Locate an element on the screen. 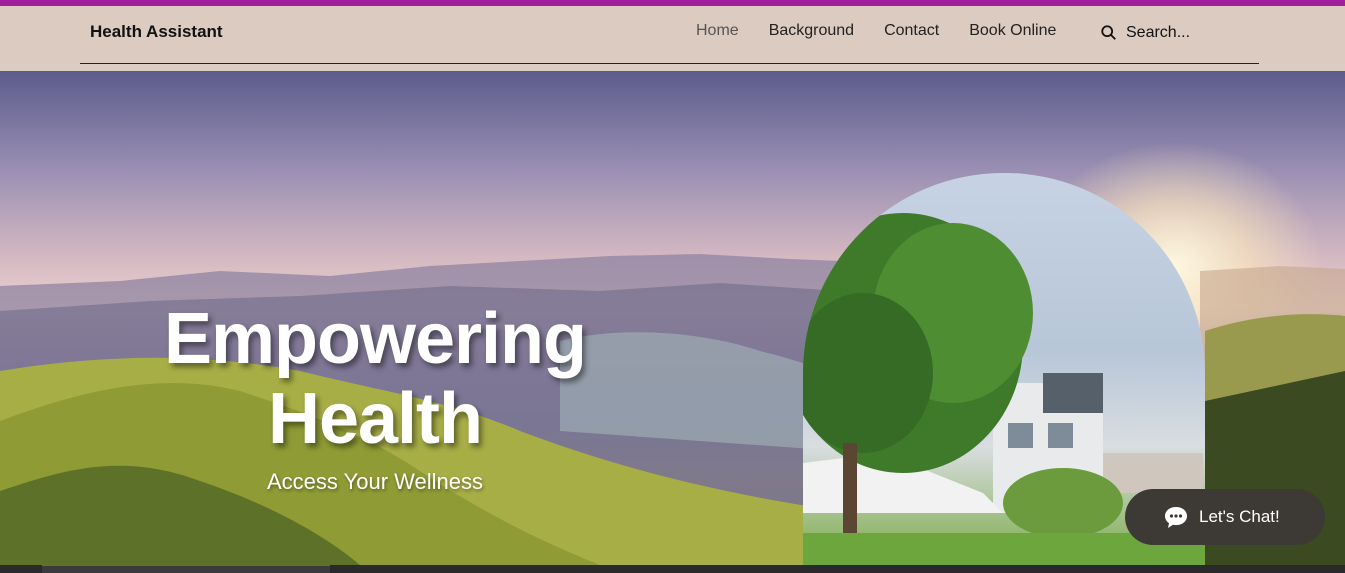 Image resolution: width=1345 pixels, height=573 pixels. chat-bubble-icon is located at coordinates (1176, 517).